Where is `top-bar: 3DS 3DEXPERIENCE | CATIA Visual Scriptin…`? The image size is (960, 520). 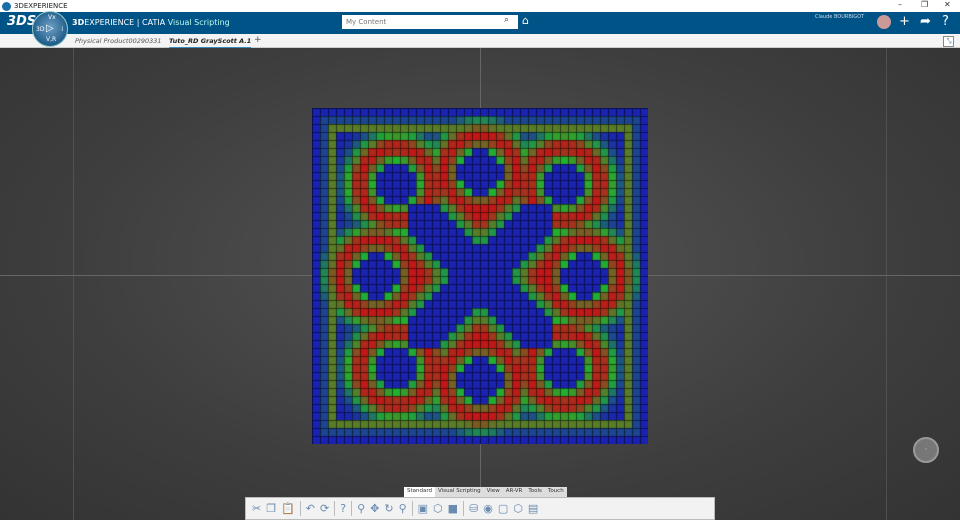
top-bar: 3DS 3DEXPERIENCE | CATIA Visual Scriptin… is located at coordinates (480, 23).